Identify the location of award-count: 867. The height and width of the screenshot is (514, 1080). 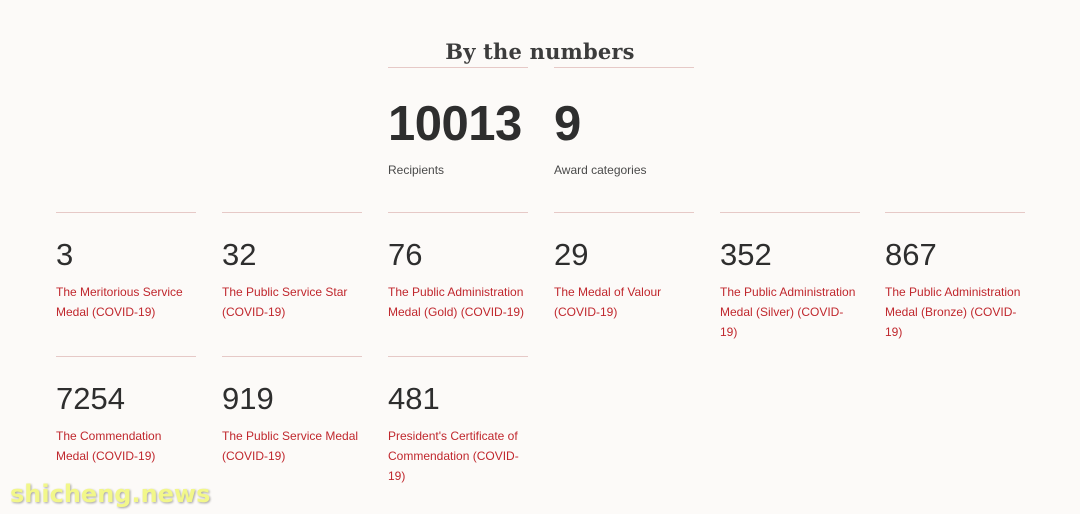
(911, 254).